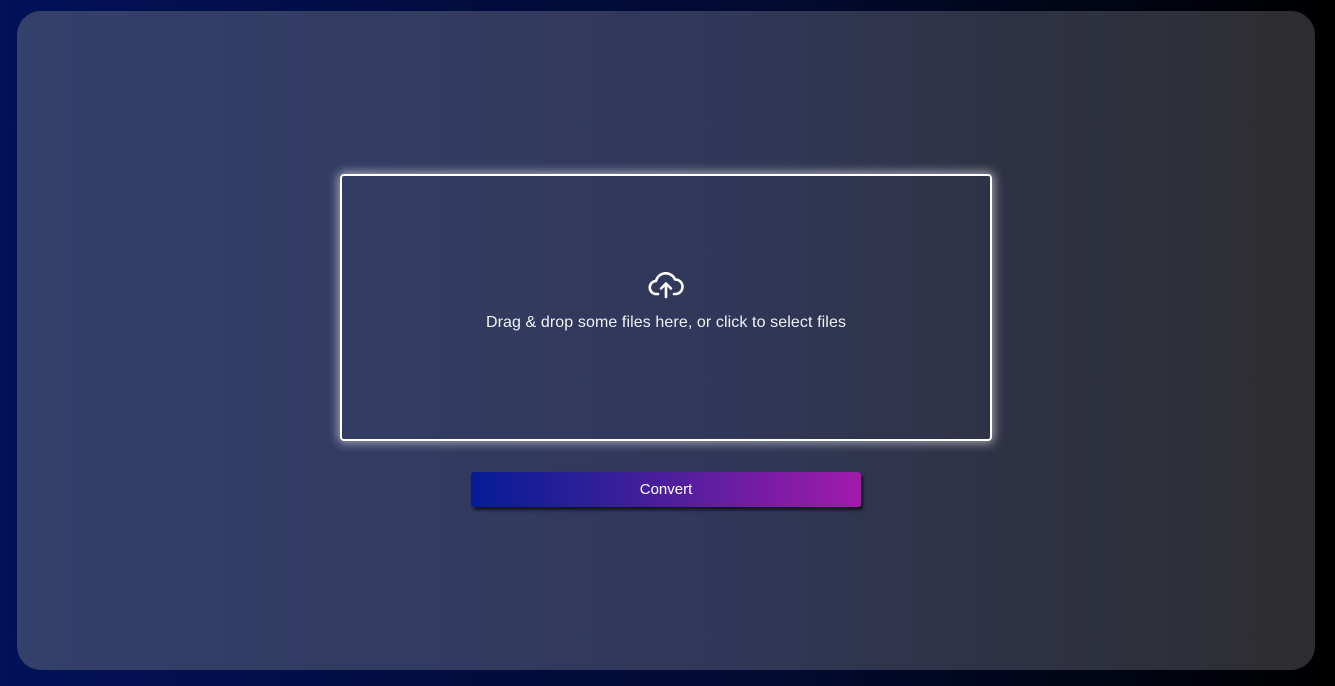 This screenshot has height=686, width=1335. Describe the element at coordinates (666, 489) in the screenshot. I see `convert-button: Convert` at that location.